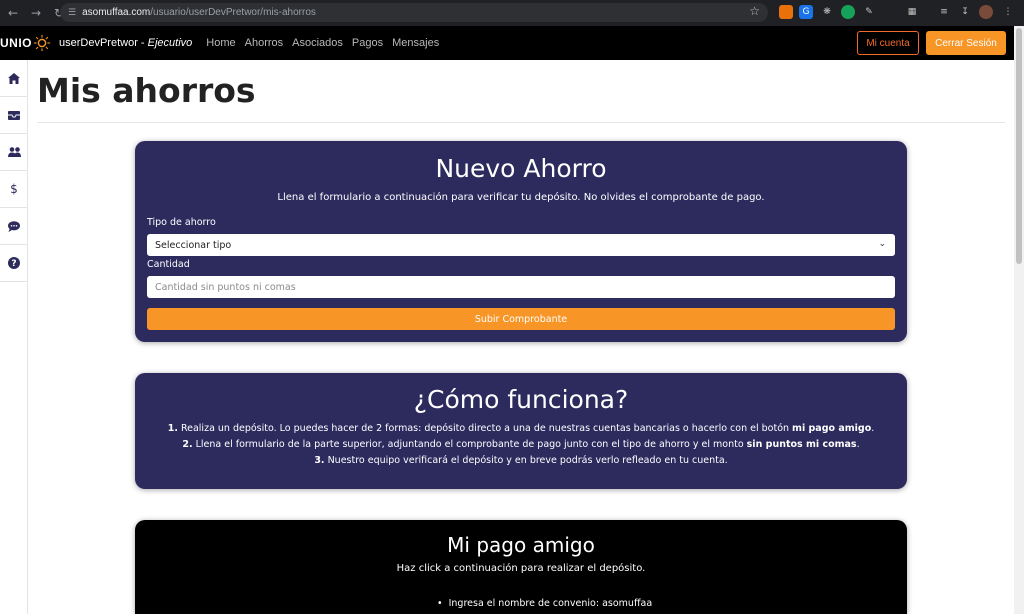 This screenshot has width=1024, height=614. I want to click on extension-translate-icon: G, so click(806, 12).